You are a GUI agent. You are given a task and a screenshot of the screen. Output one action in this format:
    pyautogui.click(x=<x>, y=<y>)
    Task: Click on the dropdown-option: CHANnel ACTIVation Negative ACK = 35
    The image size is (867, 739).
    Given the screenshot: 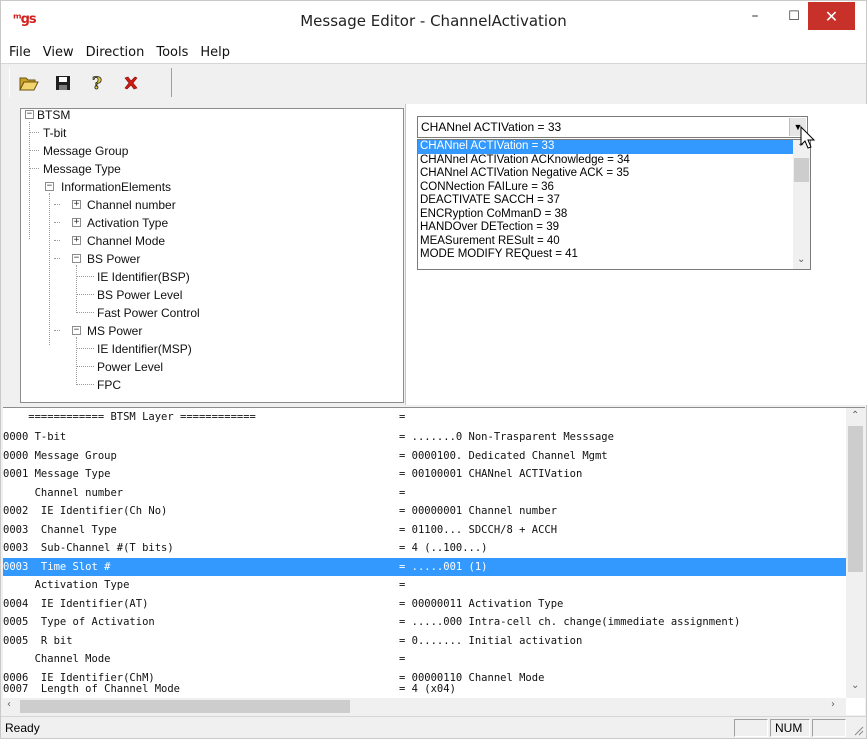 What is the action you would take?
    pyautogui.click(x=614, y=174)
    